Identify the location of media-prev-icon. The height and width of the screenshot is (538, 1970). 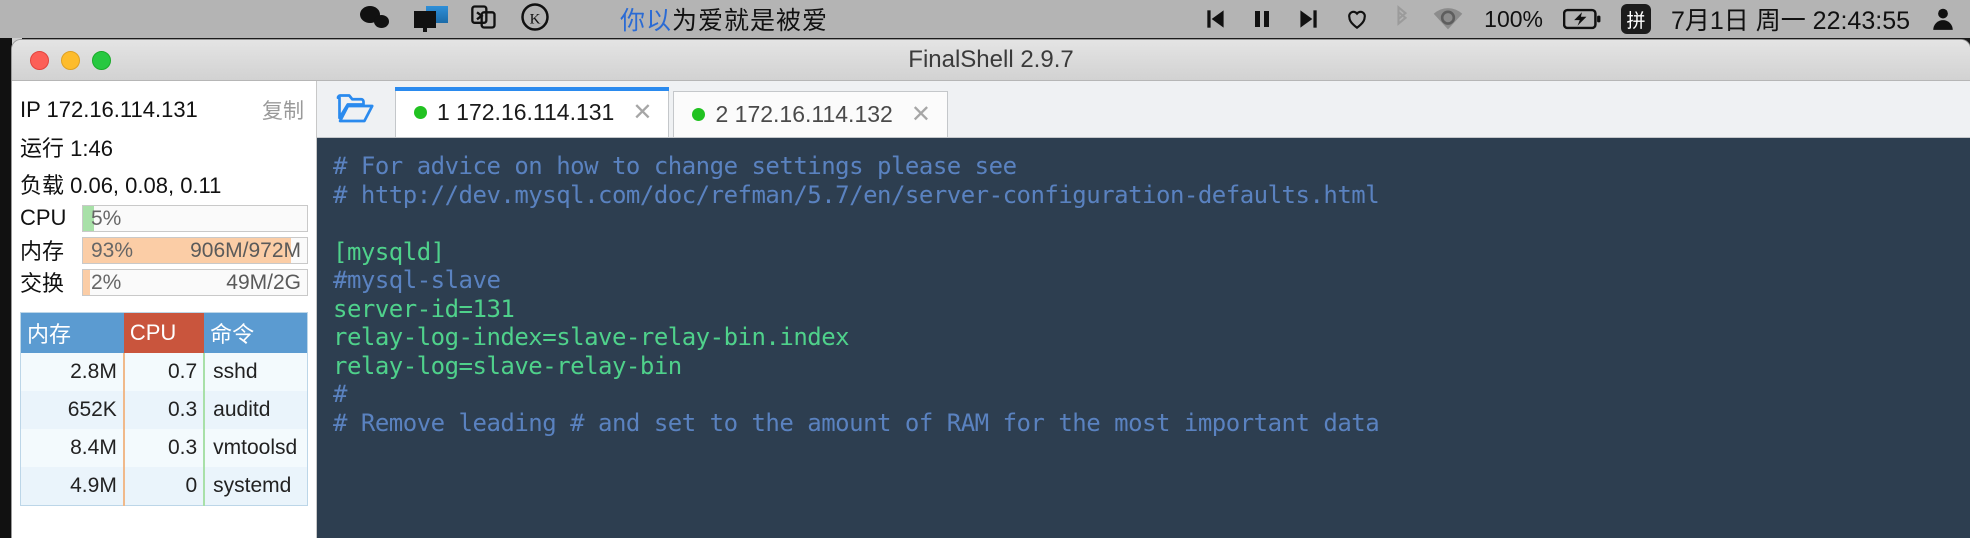
(1216, 19).